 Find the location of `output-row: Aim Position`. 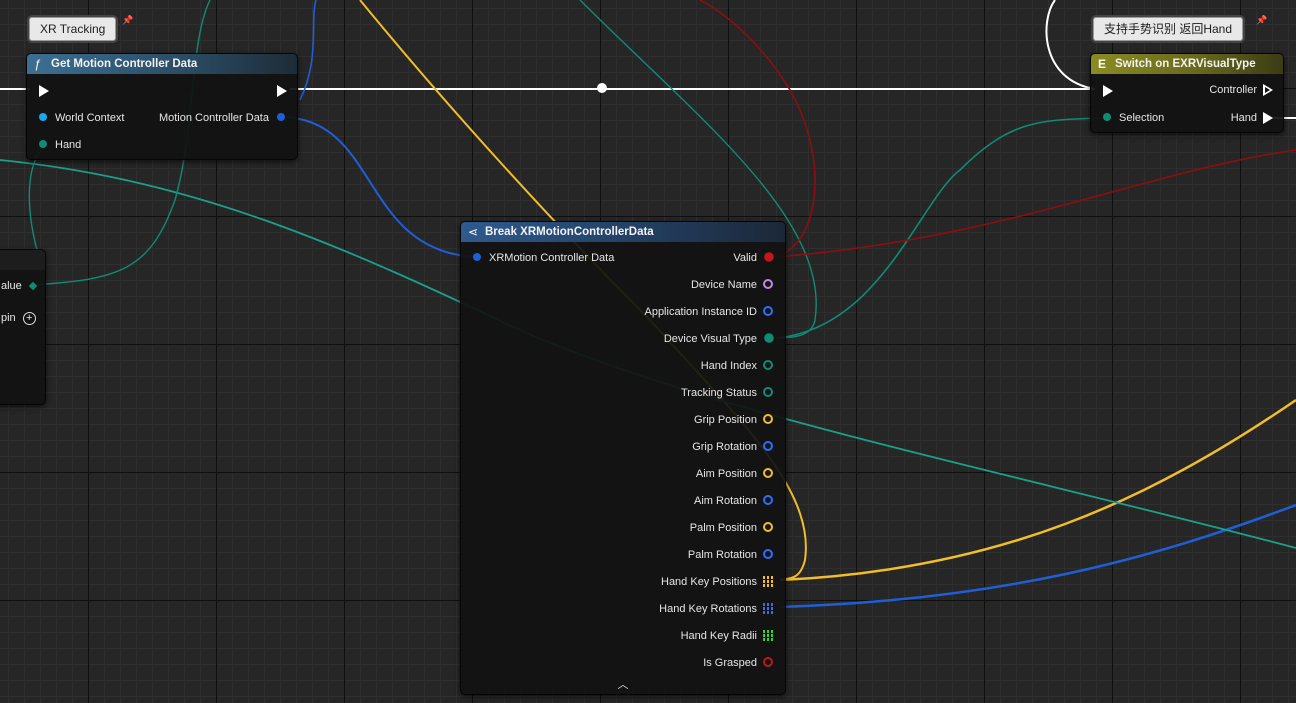

output-row: Aim Position is located at coordinates (734, 474).